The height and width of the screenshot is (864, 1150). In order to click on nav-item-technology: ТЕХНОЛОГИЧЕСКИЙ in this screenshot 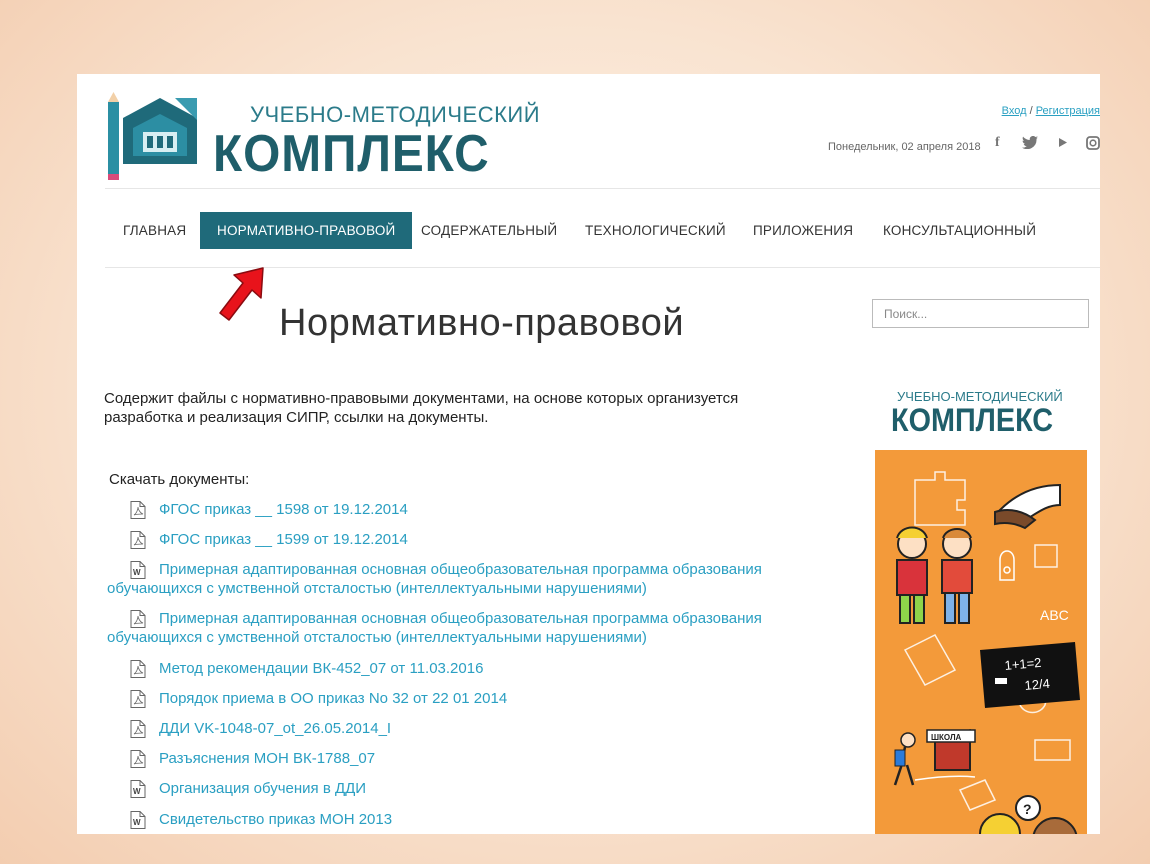, I will do `click(655, 230)`.